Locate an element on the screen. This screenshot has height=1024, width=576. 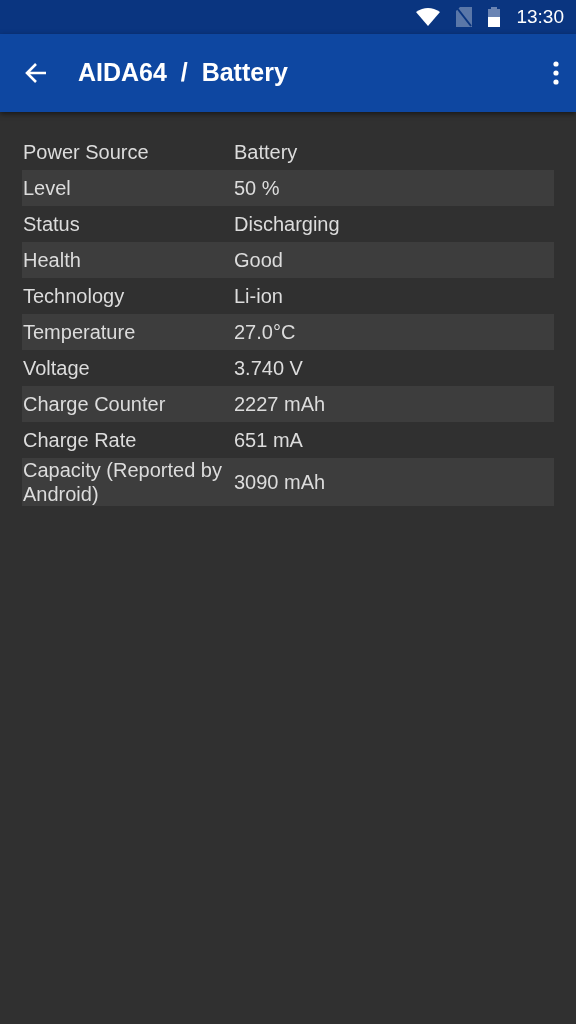
back-arrow-icon is located at coordinates (36, 73).